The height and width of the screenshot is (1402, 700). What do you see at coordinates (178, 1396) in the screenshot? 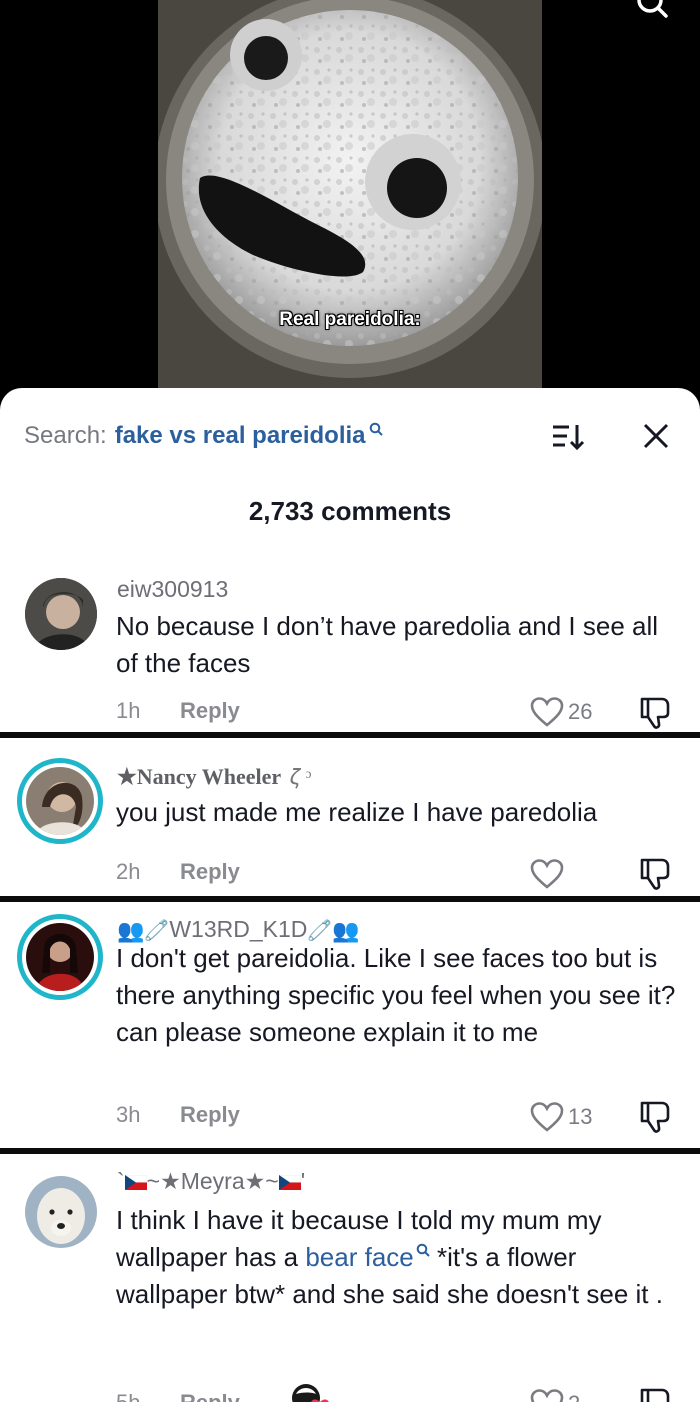
I see `comment-meta: 5h Reply` at bounding box center [178, 1396].